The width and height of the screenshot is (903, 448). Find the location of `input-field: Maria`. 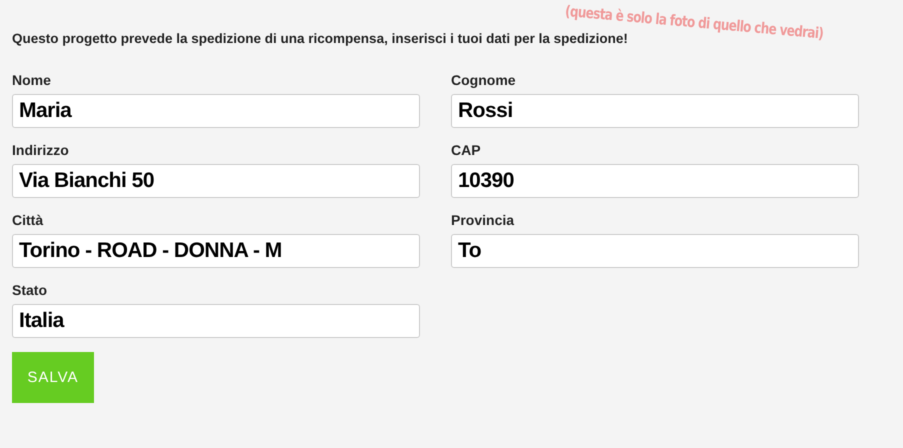

input-field: Maria is located at coordinates (216, 111).